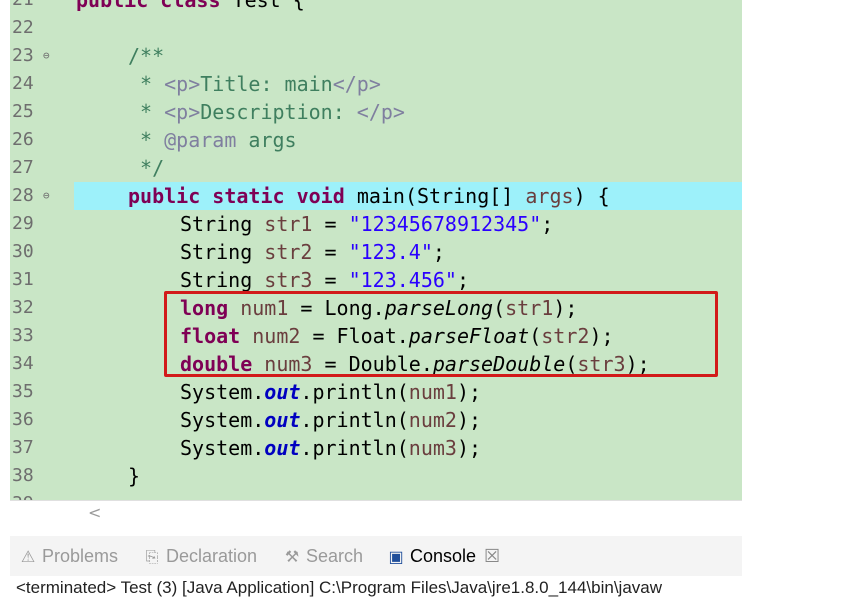 The height and width of the screenshot is (598, 844). I want to click on code-line: 38}, so click(376, 476).